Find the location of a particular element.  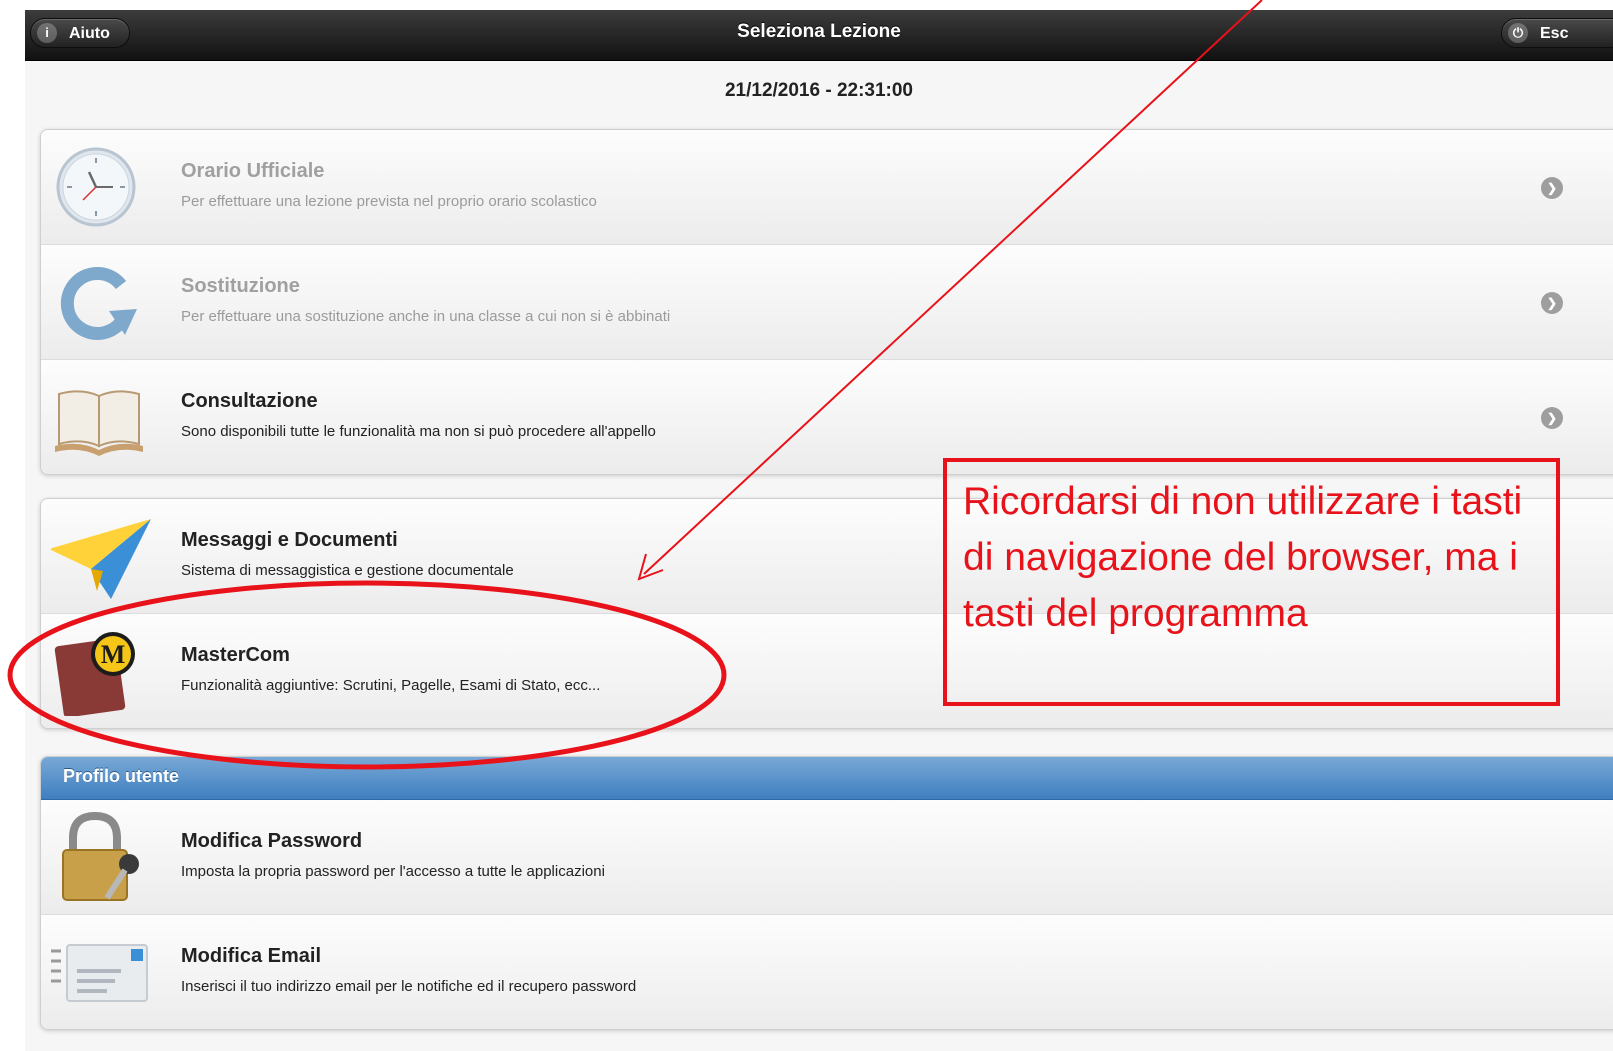

exit-button: ⏻ Esc is located at coordinates (1557, 33).